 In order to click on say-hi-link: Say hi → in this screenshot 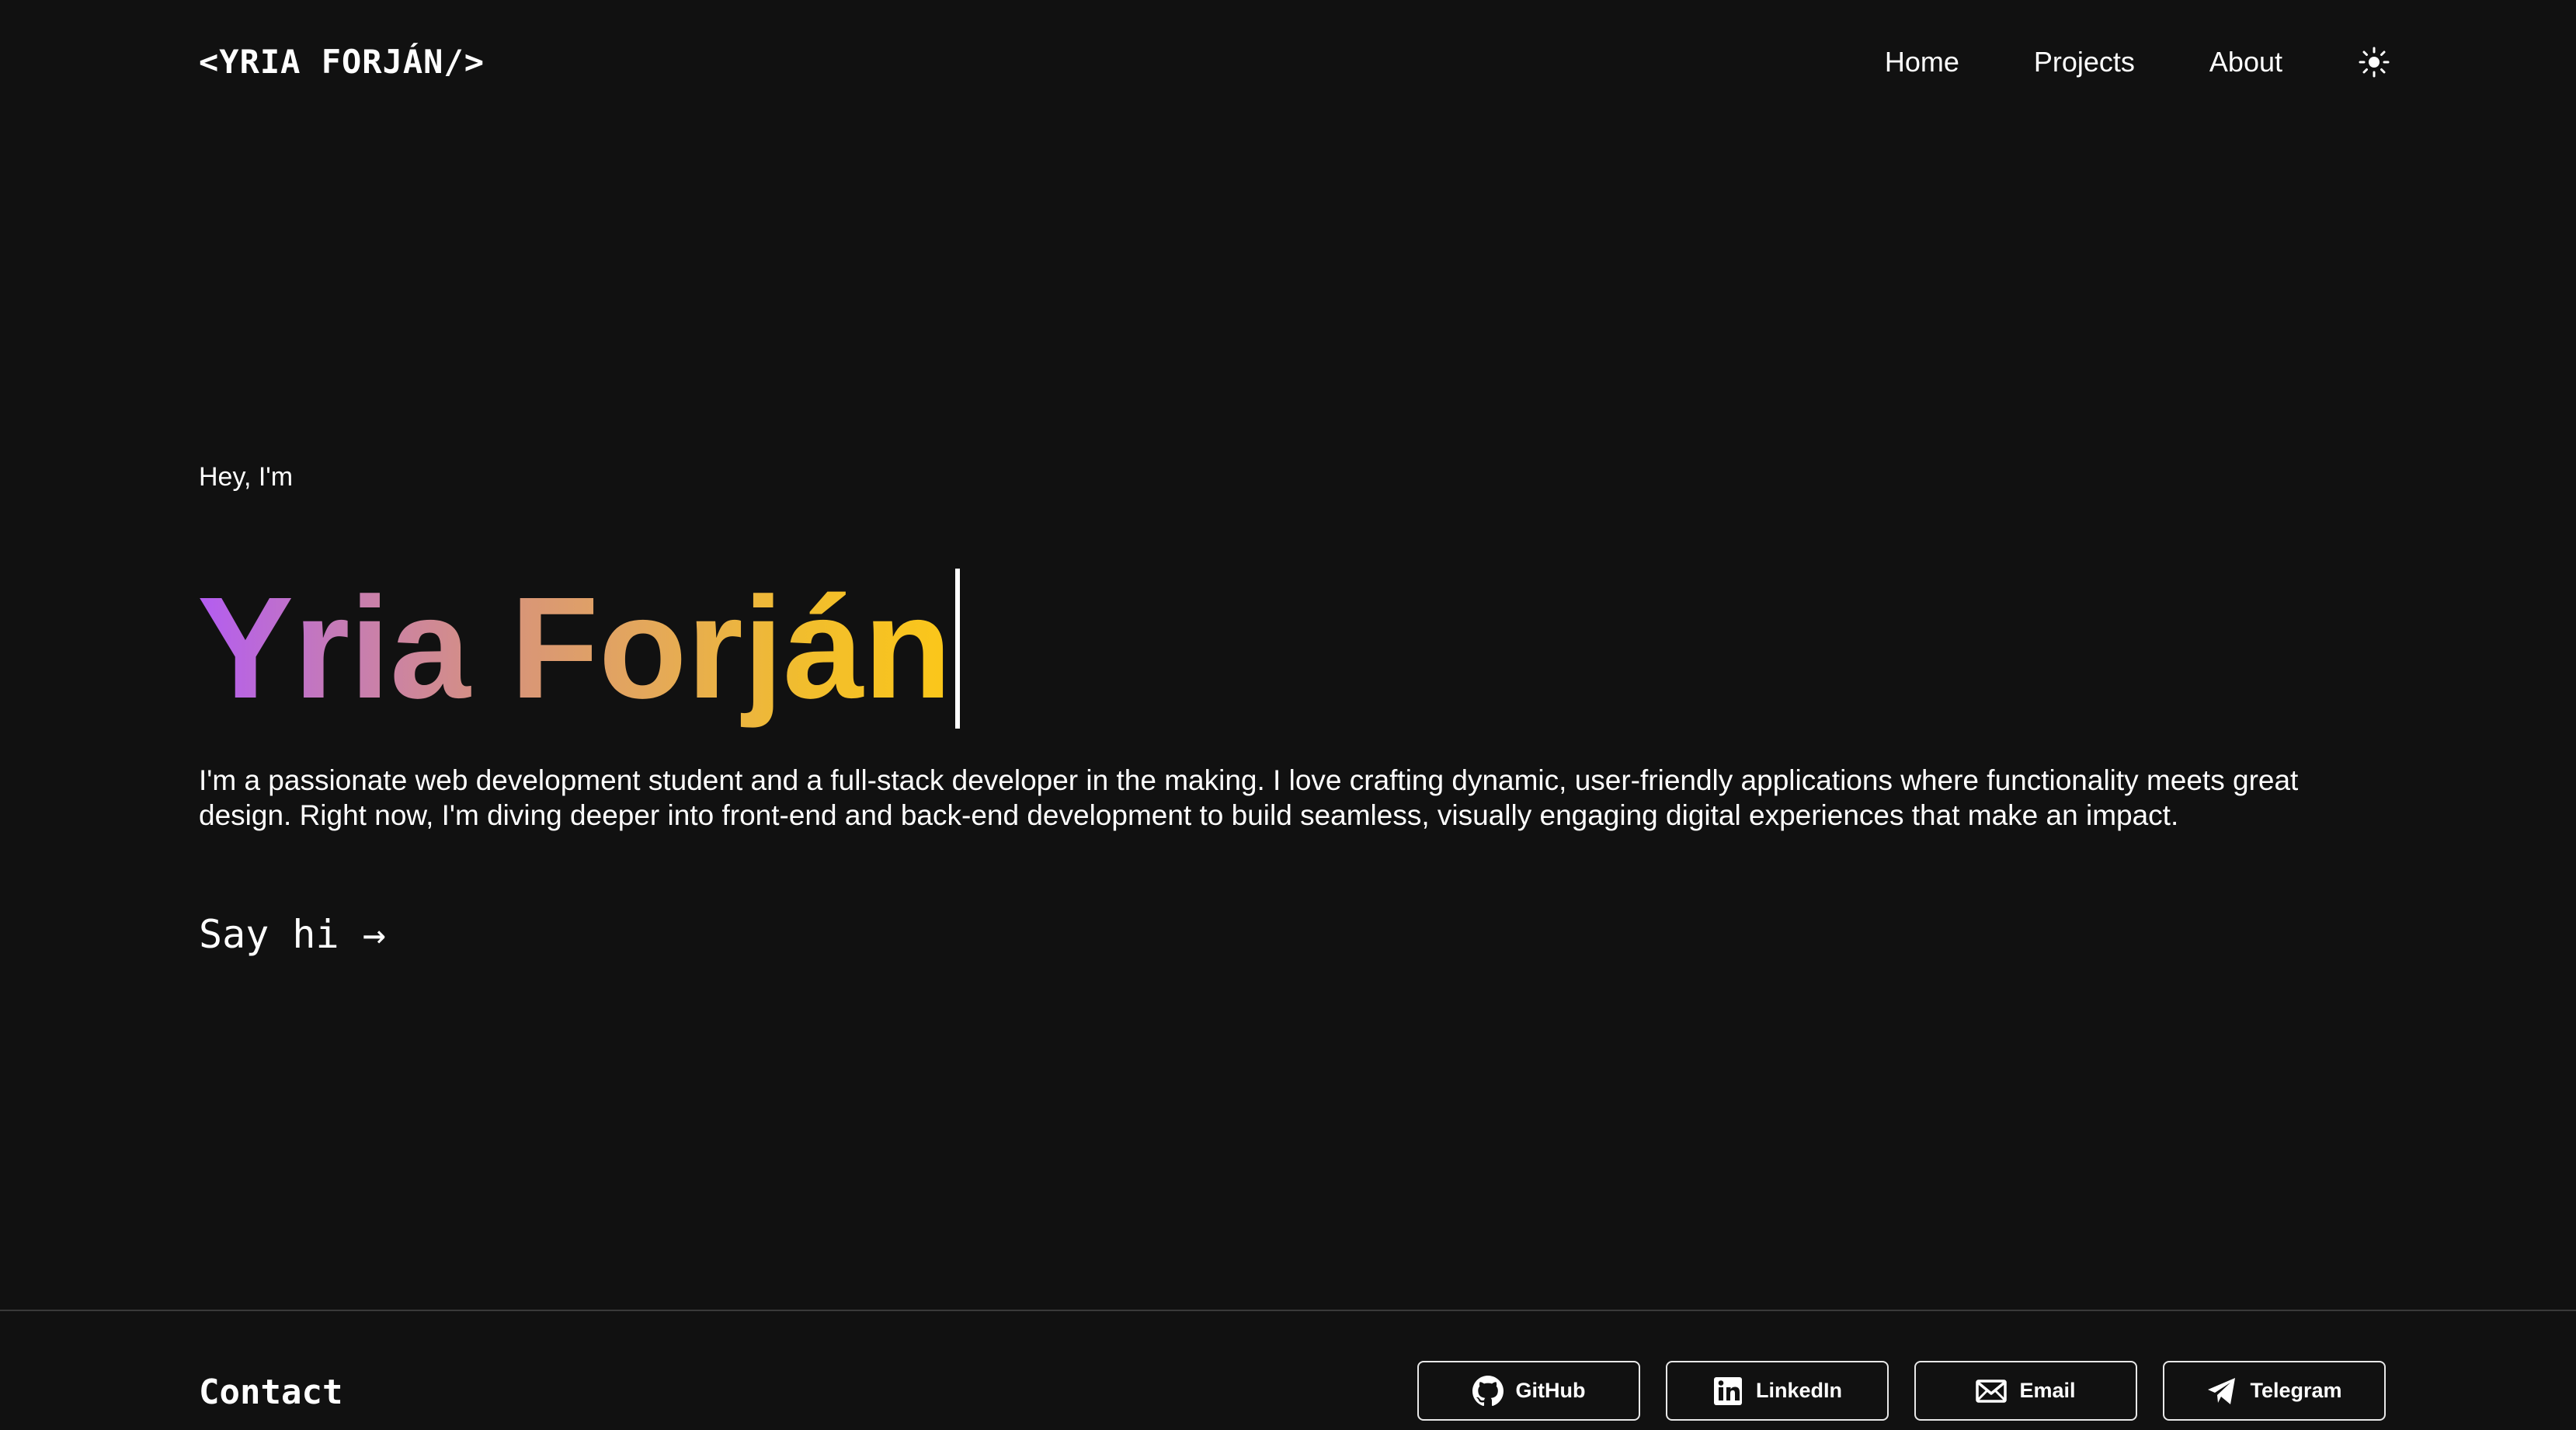, I will do `click(292, 934)`.